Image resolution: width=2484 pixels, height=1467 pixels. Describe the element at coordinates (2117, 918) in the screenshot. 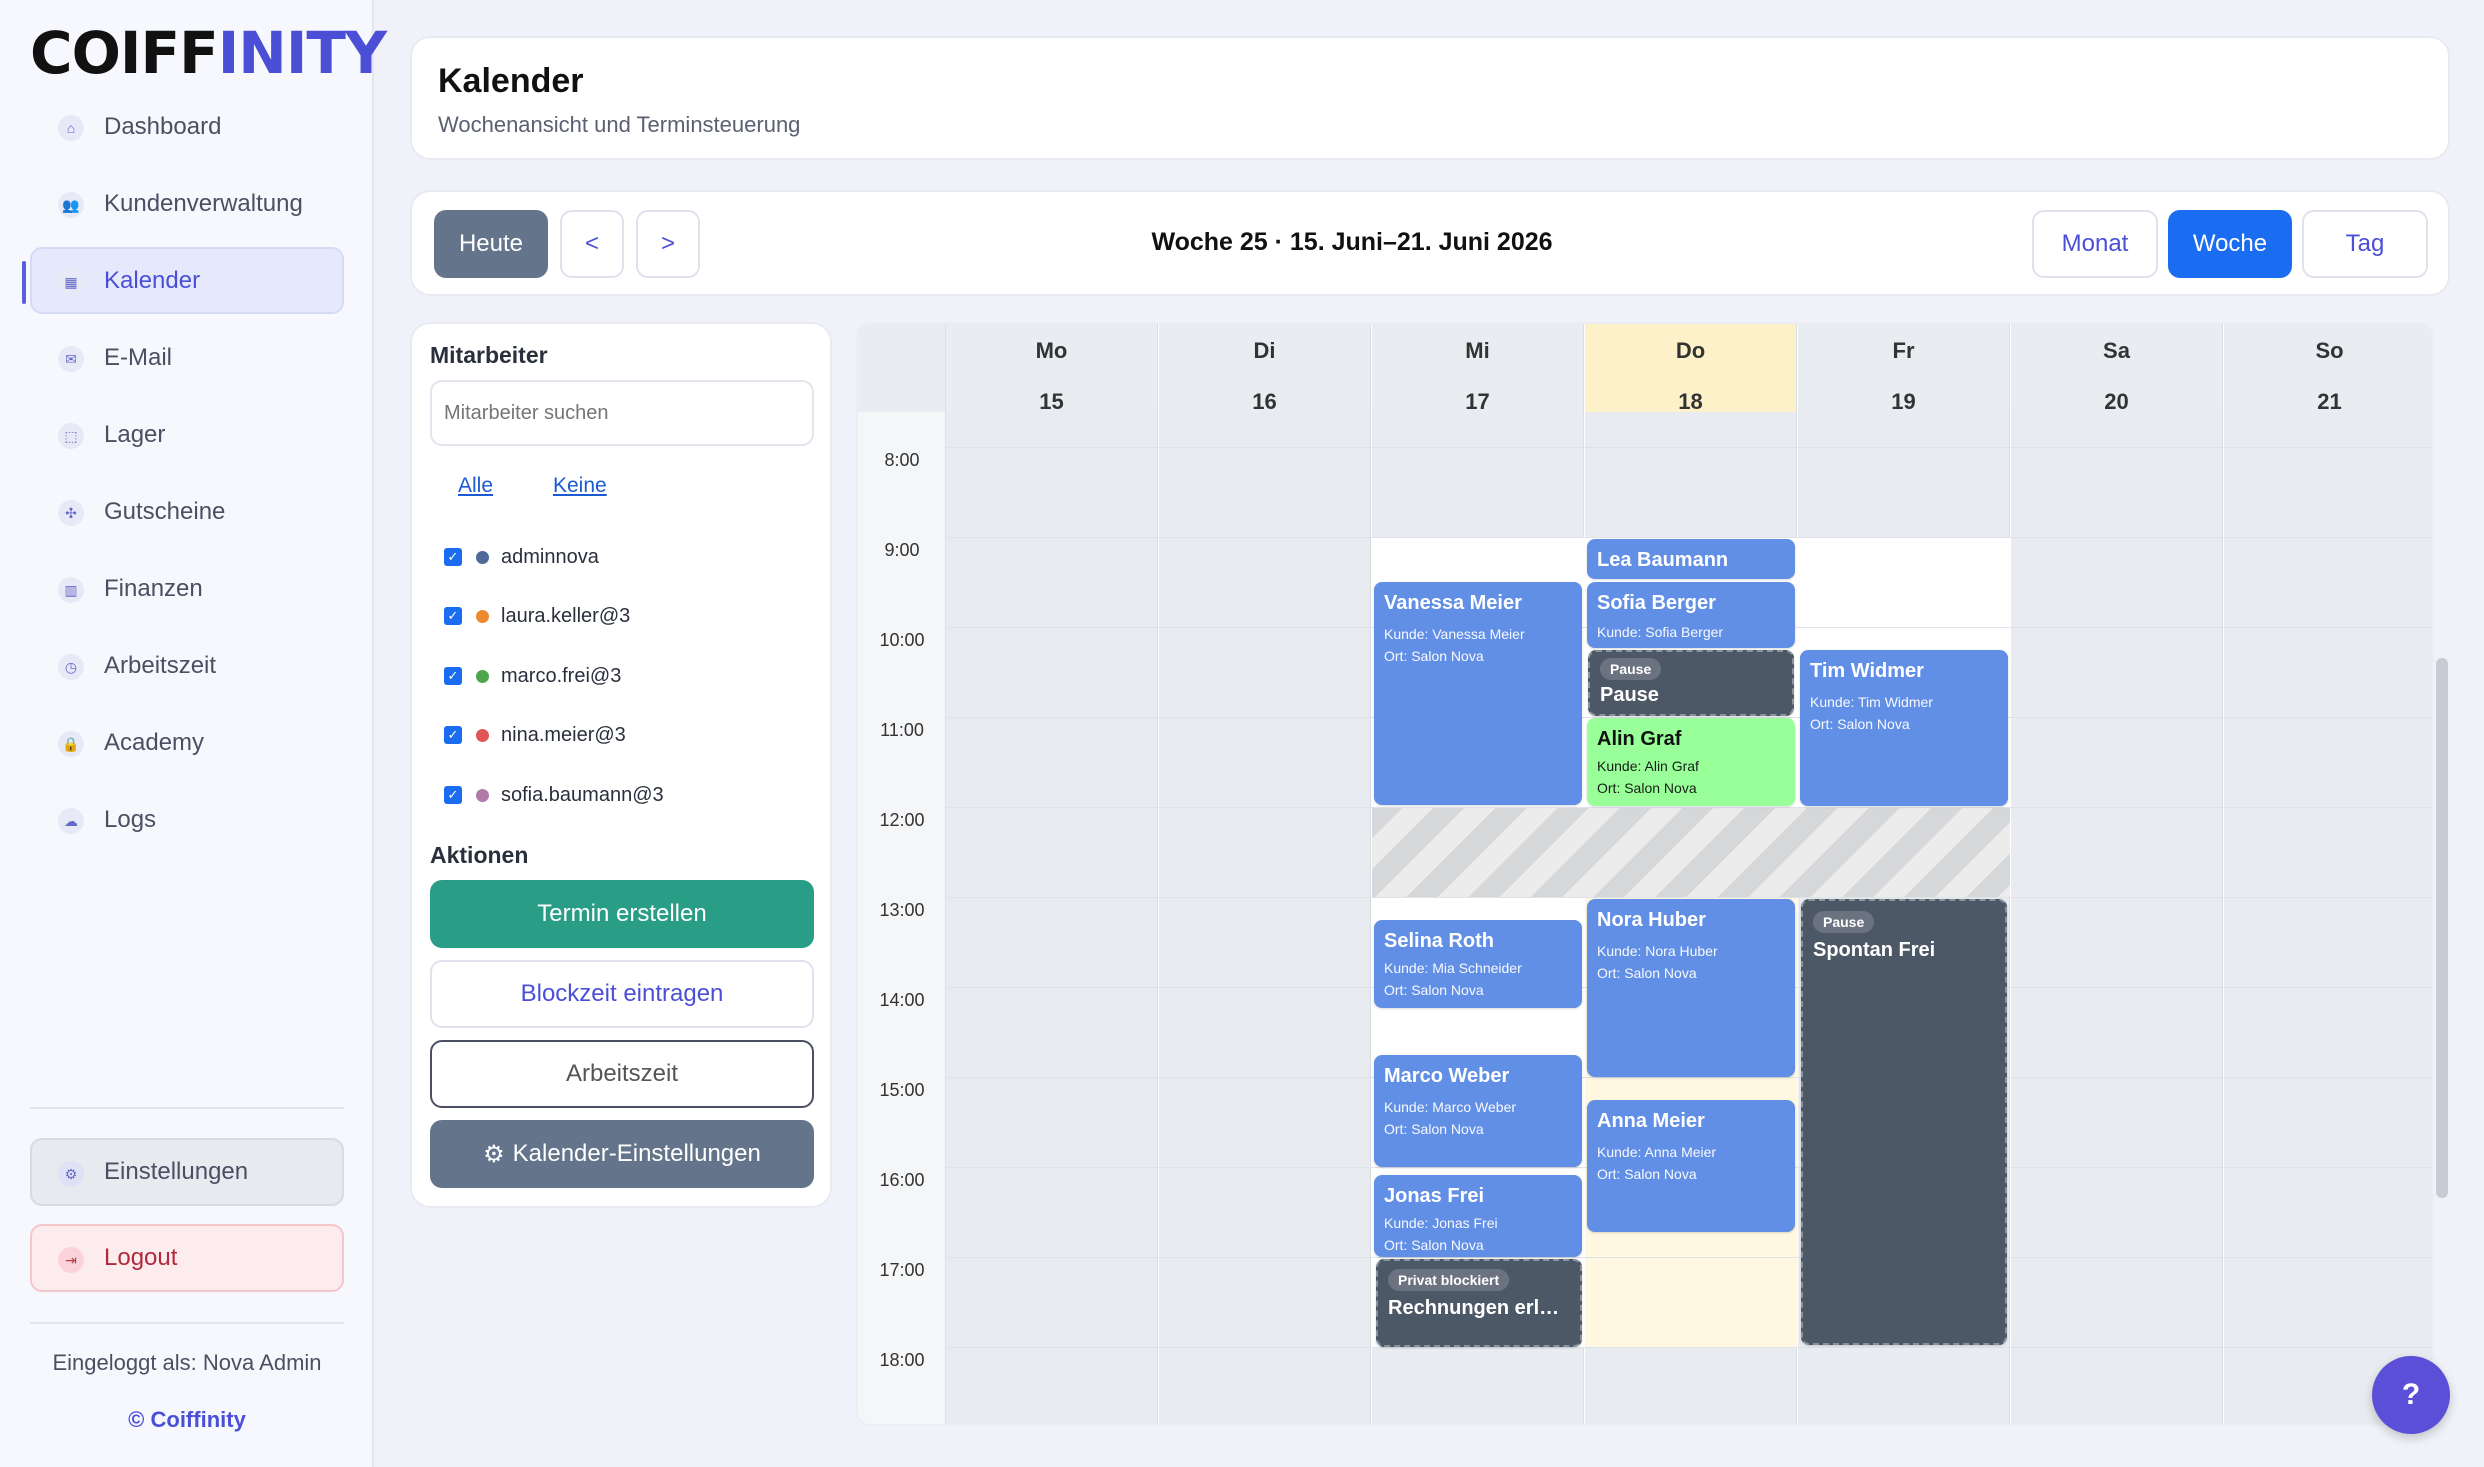

I see `day-column-sa` at that location.